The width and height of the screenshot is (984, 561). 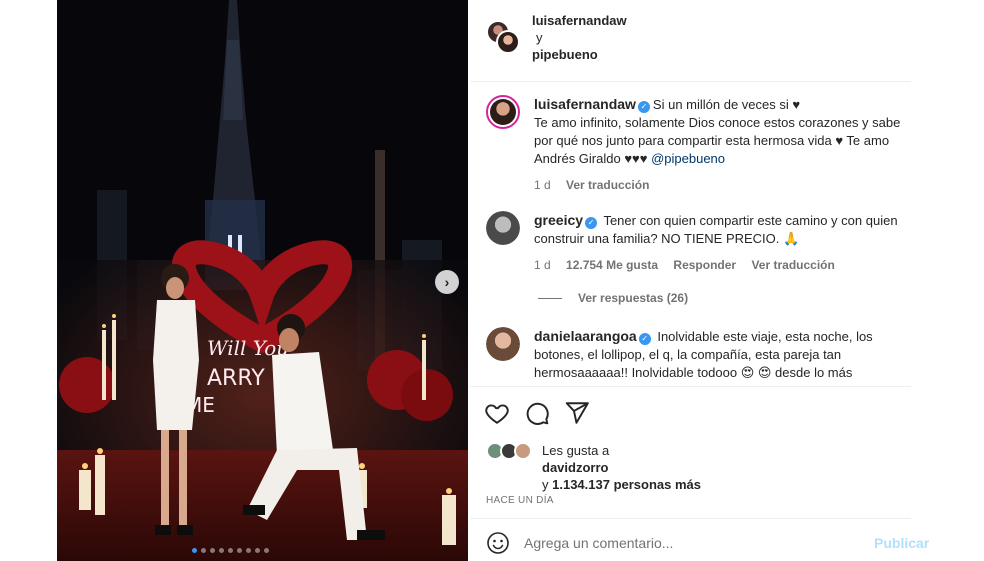 What do you see at coordinates (626, 484) in the screenshot?
I see `likes-count: 1.134.137 personas más` at bounding box center [626, 484].